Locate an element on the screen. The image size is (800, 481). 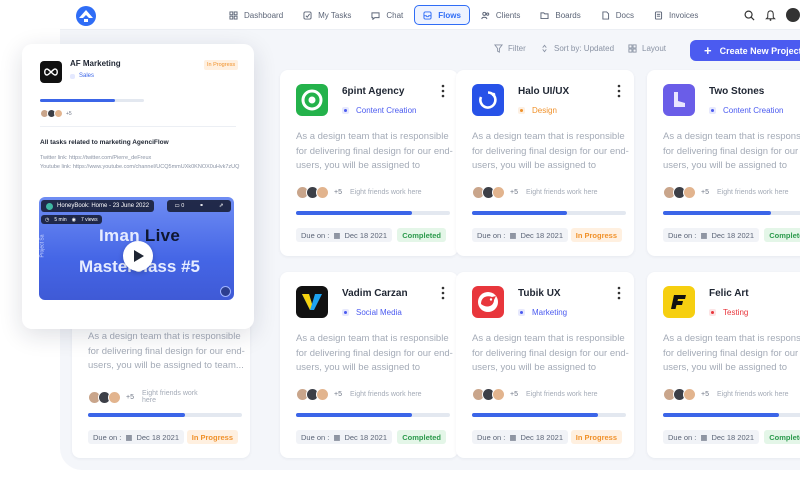
grid-icon is located at coordinates (233, 15).